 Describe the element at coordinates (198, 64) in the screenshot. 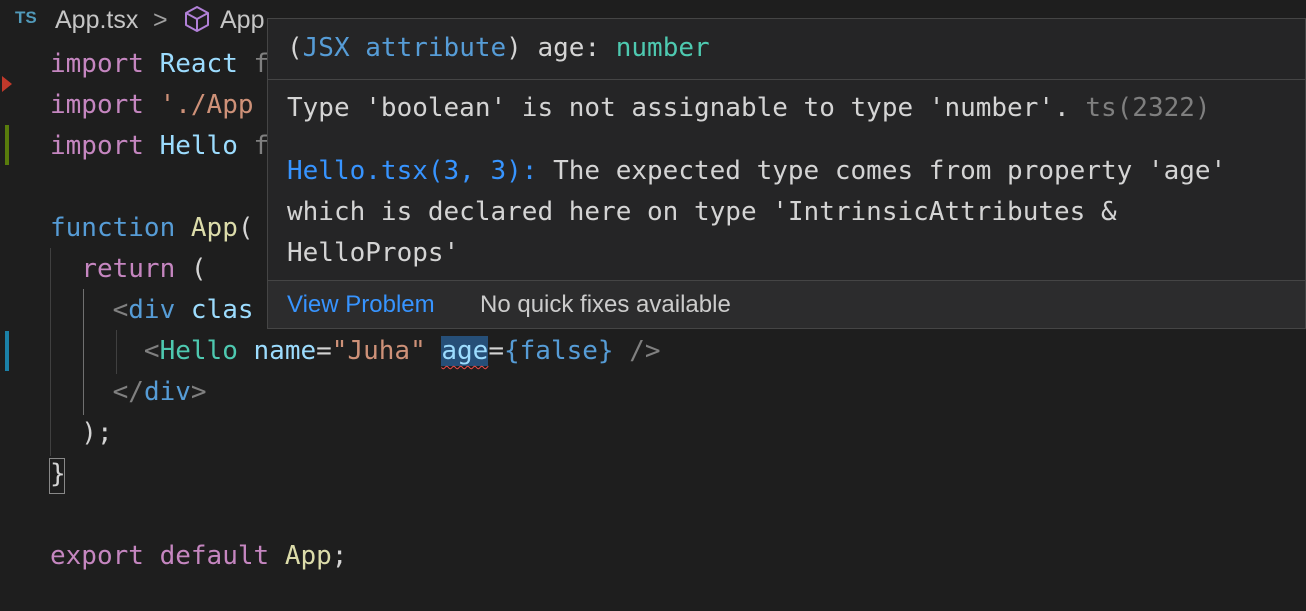

I see `code-token: React` at that location.